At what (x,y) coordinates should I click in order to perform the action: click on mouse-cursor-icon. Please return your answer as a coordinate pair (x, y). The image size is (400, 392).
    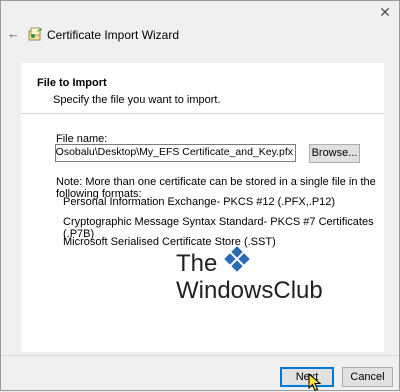
    Looking at the image, I should click on (315, 382).